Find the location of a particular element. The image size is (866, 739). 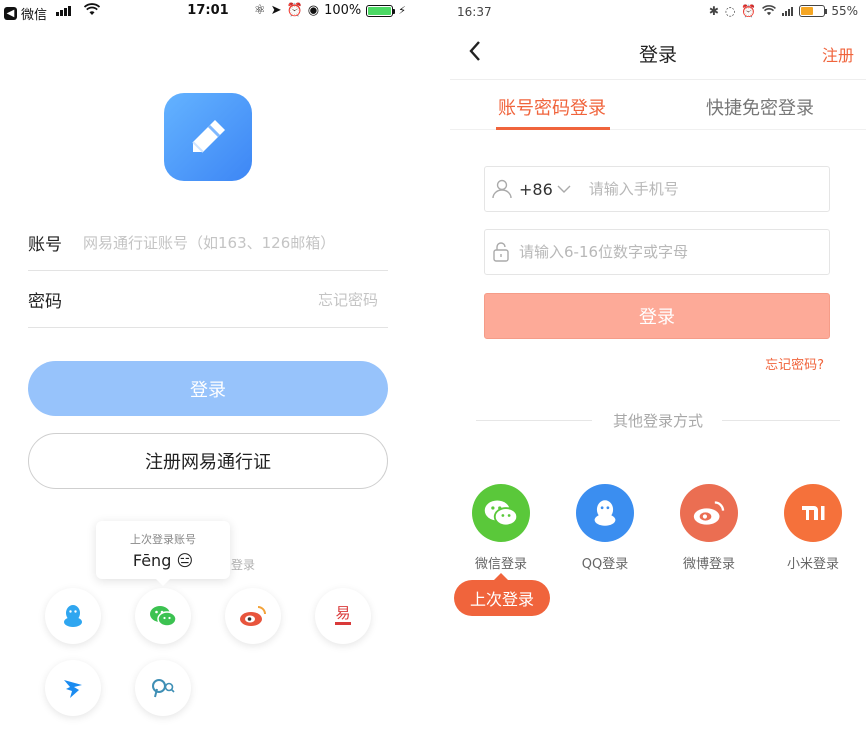

password-label: 密码 is located at coordinates (45, 302).